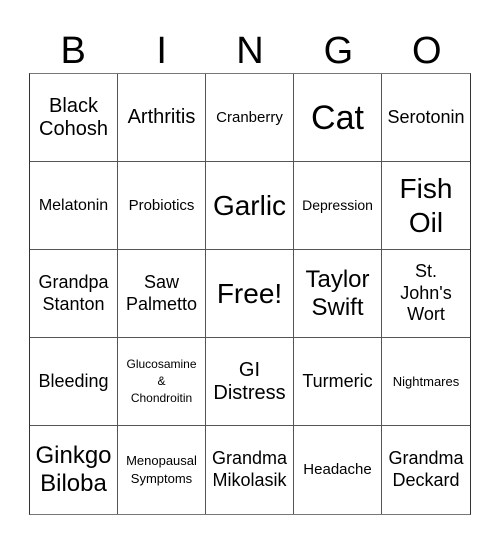 This screenshot has height=544, width=500. I want to click on cell-label: Bleeding, so click(73, 380).